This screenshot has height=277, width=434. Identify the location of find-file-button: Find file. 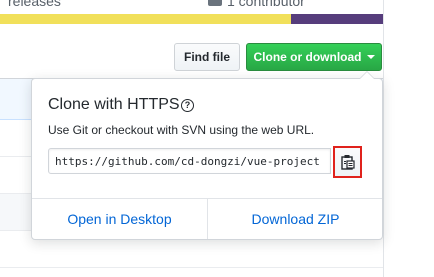
(207, 57).